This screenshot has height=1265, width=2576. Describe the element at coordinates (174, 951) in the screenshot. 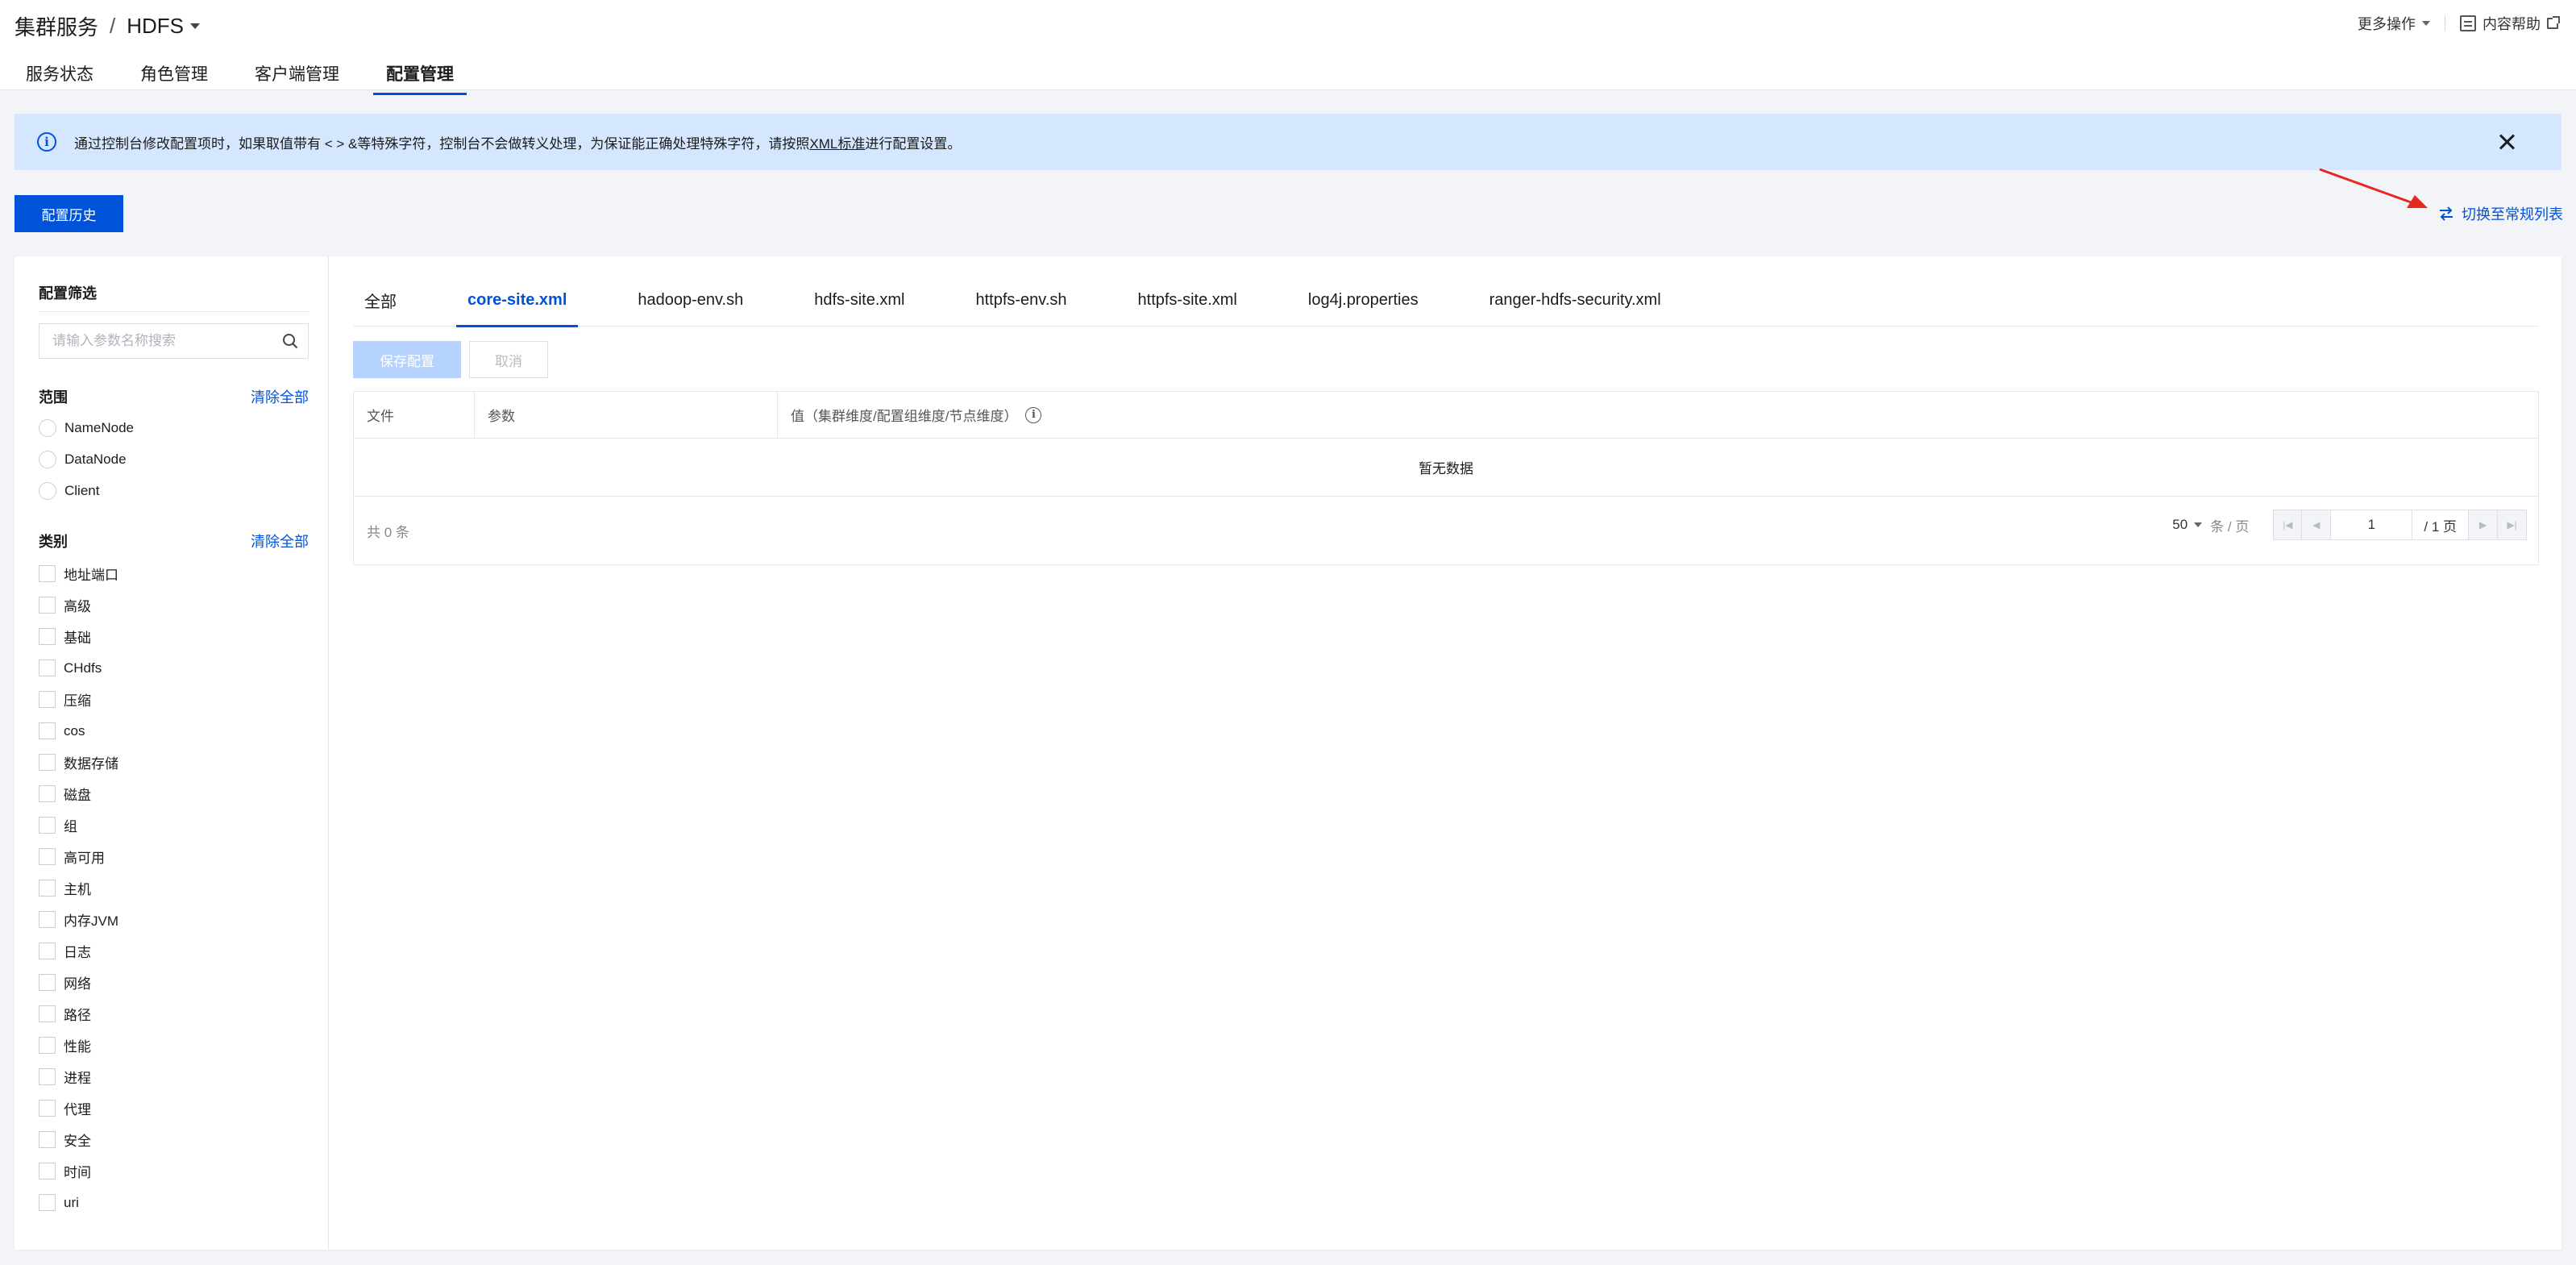

I see `category-option: 日志` at that location.